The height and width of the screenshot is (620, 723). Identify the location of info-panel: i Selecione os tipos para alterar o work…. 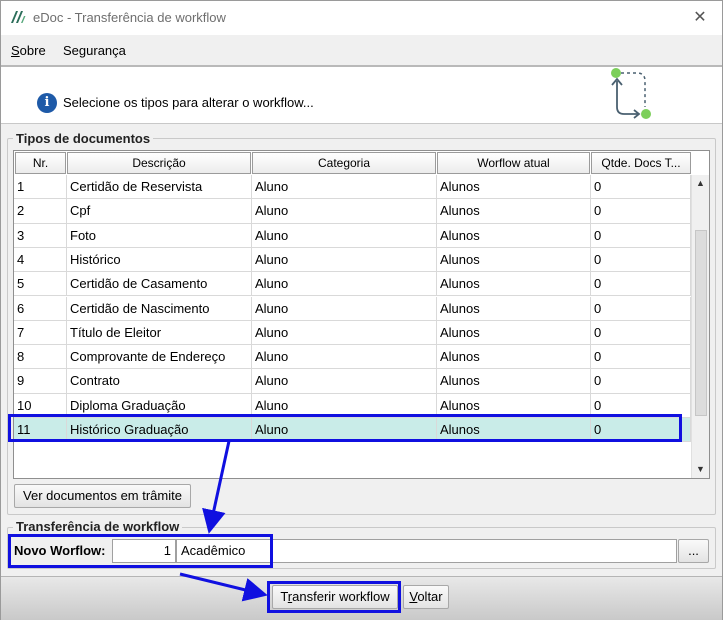
(361, 95).